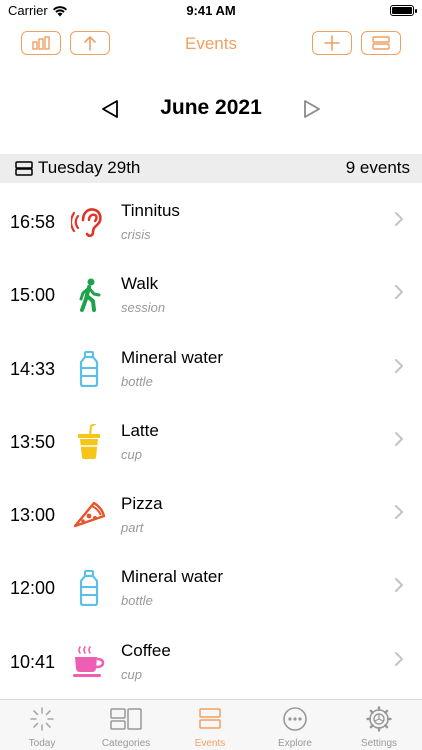 This screenshot has height=750, width=422. I want to click on event-count: 9 events, so click(377, 167).